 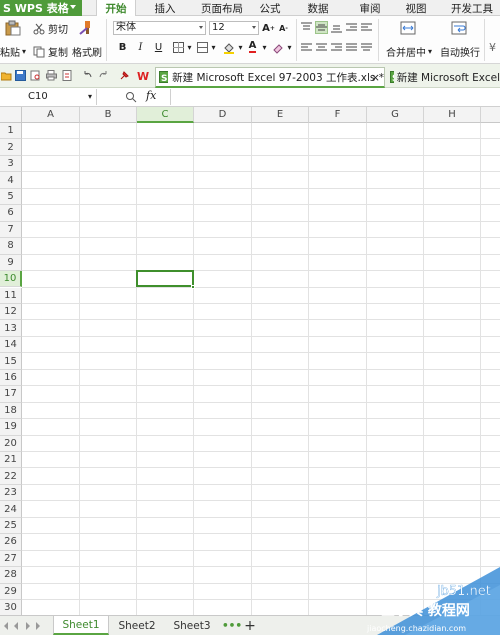 I want to click on formula-input, so click(x=335, y=97).